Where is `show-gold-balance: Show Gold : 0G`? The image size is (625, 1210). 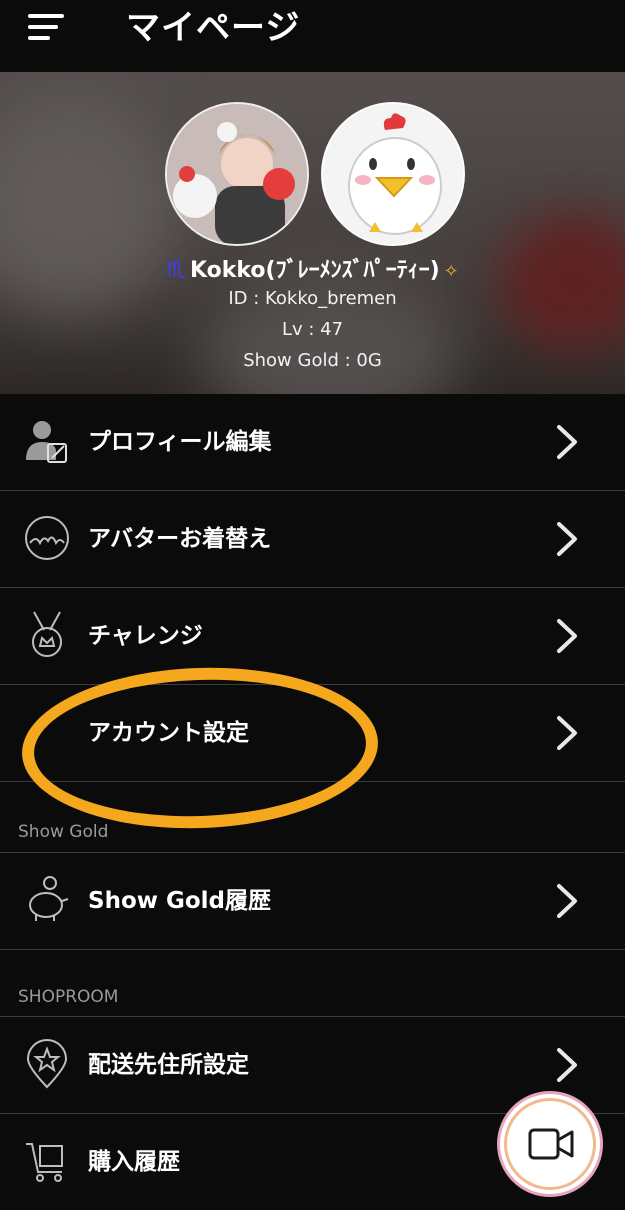
show-gold-balance: Show Gold : 0G is located at coordinates (312, 360).